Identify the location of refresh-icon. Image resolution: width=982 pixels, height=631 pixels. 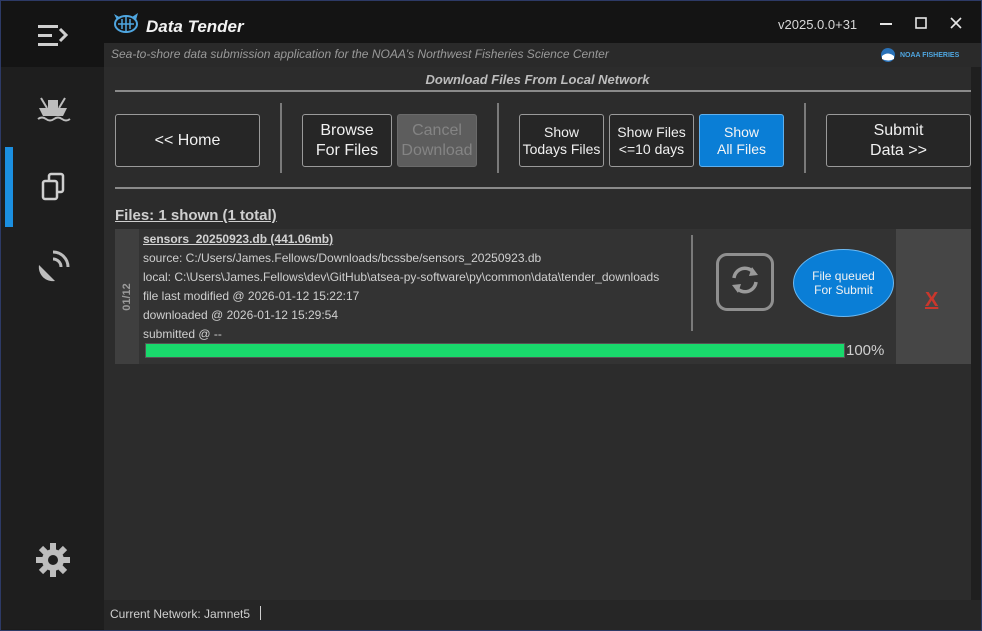
(745, 282).